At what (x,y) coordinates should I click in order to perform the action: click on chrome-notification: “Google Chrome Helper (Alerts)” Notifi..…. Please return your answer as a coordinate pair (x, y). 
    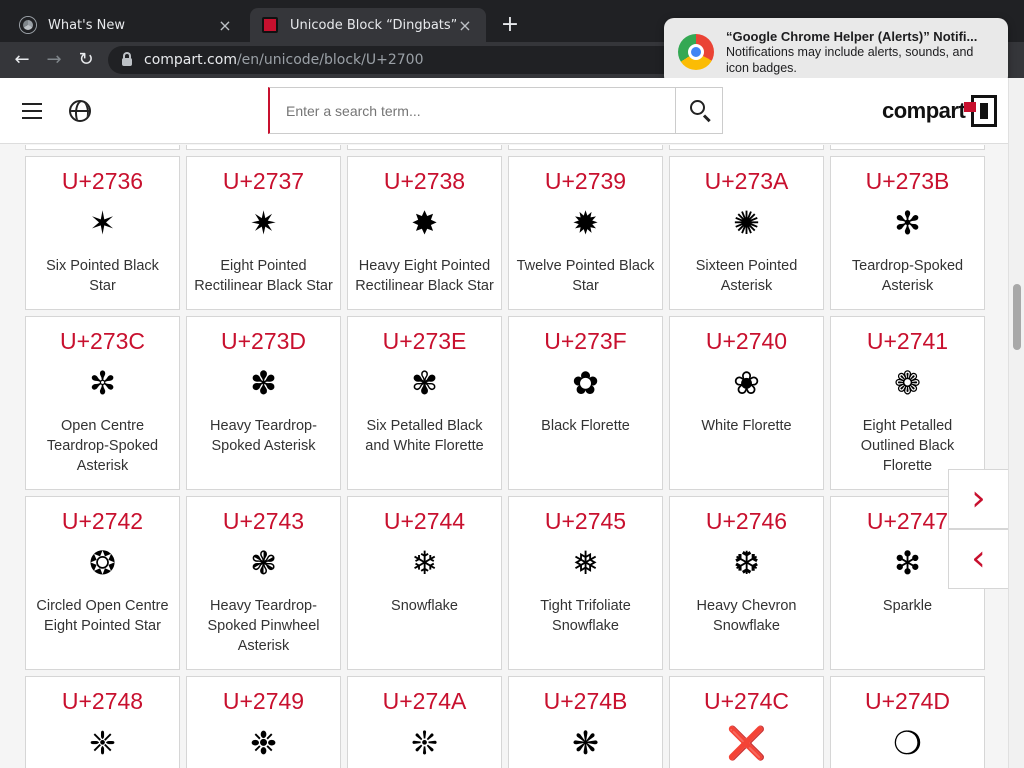
    Looking at the image, I should click on (836, 52).